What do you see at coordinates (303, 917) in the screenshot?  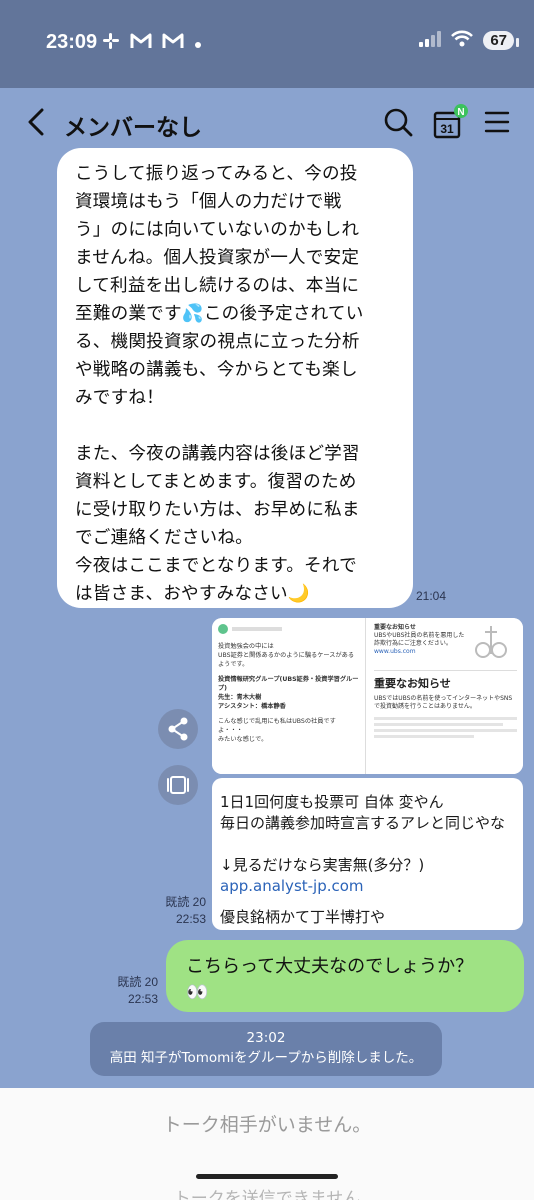 I see `card-line: 優良銘柄かて丁半博打や` at bounding box center [303, 917].